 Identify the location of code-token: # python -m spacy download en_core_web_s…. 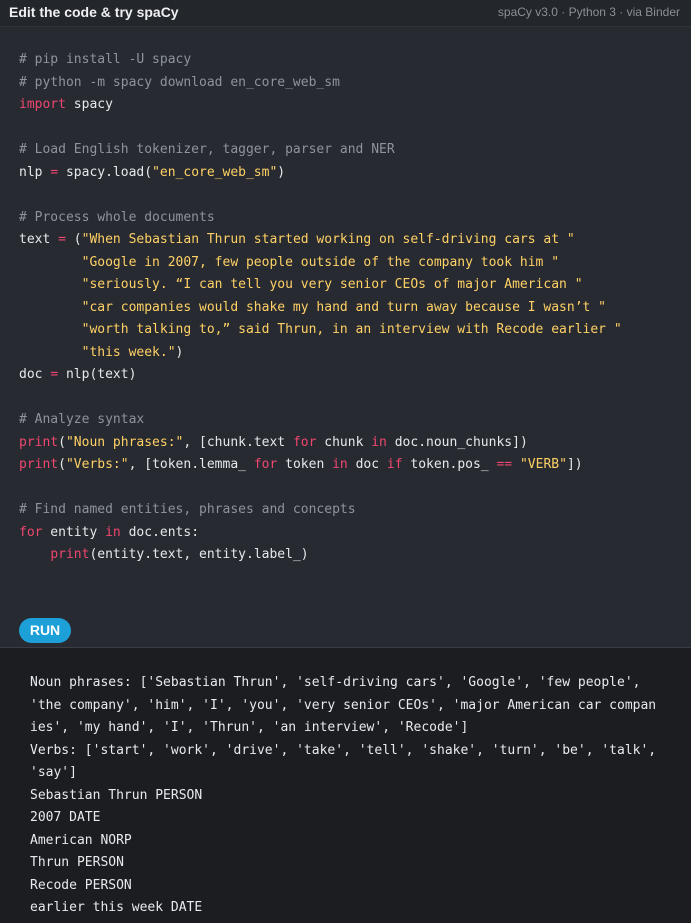
(179, 82).